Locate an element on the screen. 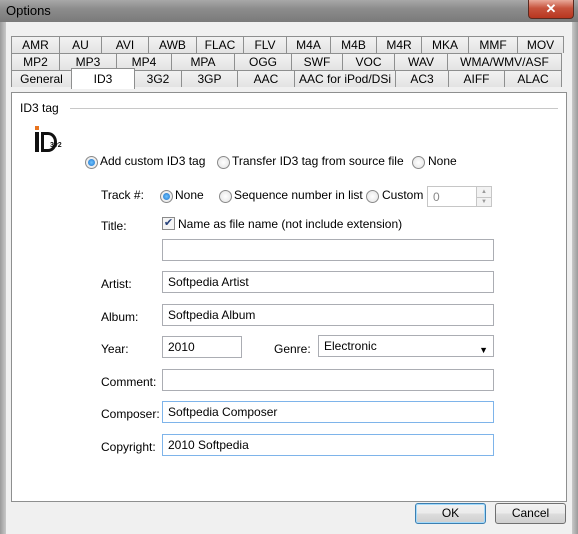 The height and width of the screenshot is (534, 578). tab-m4a: M4A is located at coordinates (308, 44).